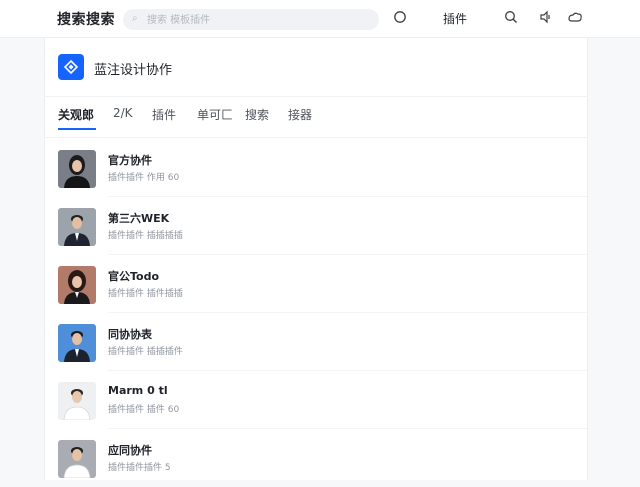  I want to click on item-title: 官方协件, so click(130, 160).